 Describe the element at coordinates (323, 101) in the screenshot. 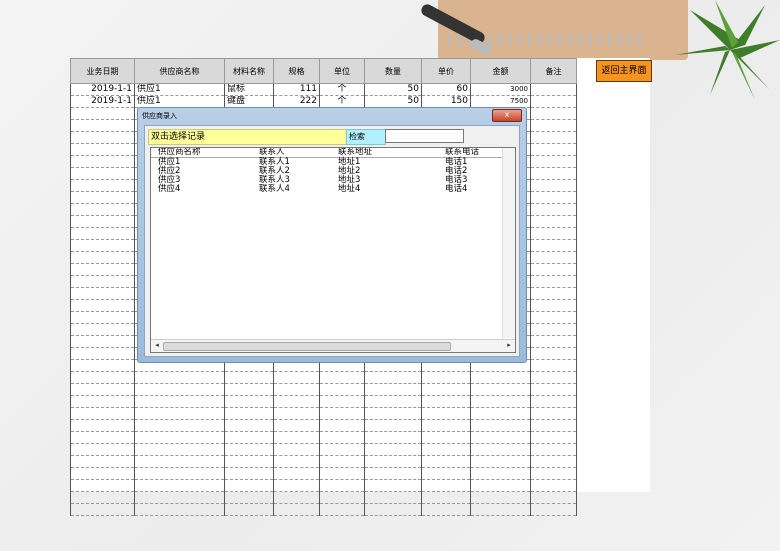

I see `table-row: 2019-1-1 供应1 键盘 222 个 50 150 7500` at that location.